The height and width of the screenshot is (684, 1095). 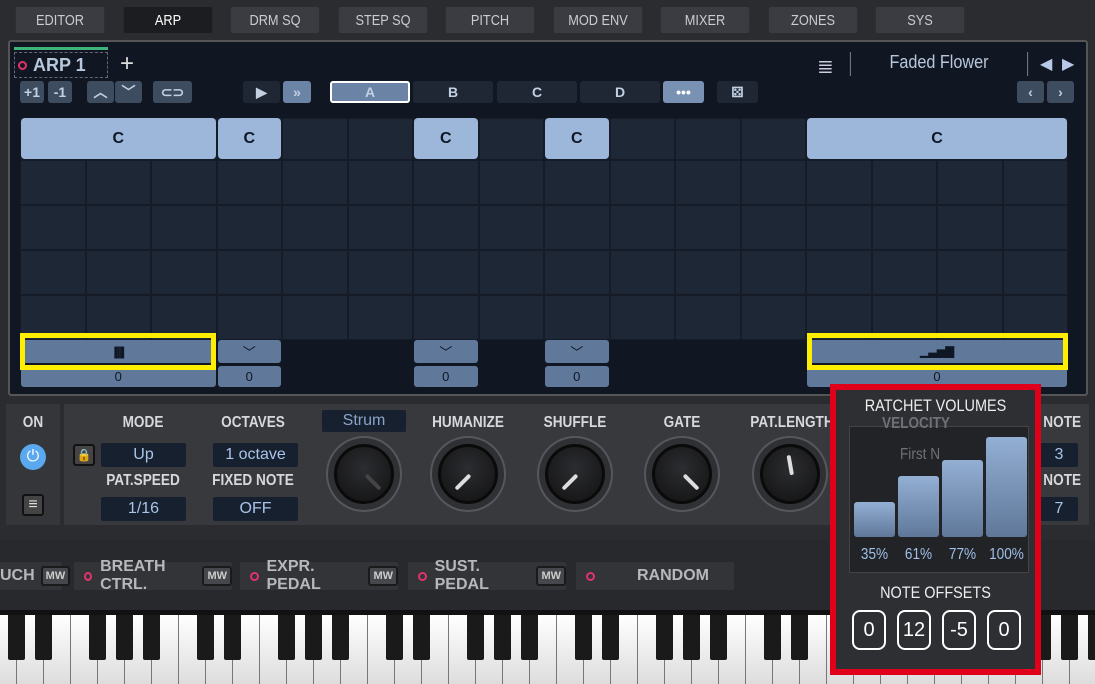 I want to click on fixed-note-select: OFF, so click(x=255, y=509).